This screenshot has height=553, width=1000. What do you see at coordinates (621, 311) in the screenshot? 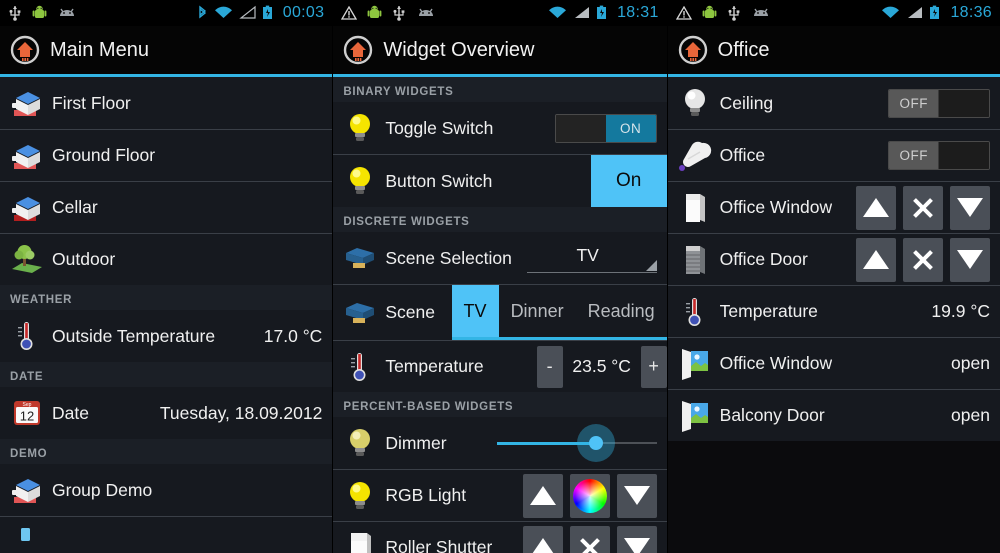
I see `segment-reading: Reading` at bounding box center [621, 311].